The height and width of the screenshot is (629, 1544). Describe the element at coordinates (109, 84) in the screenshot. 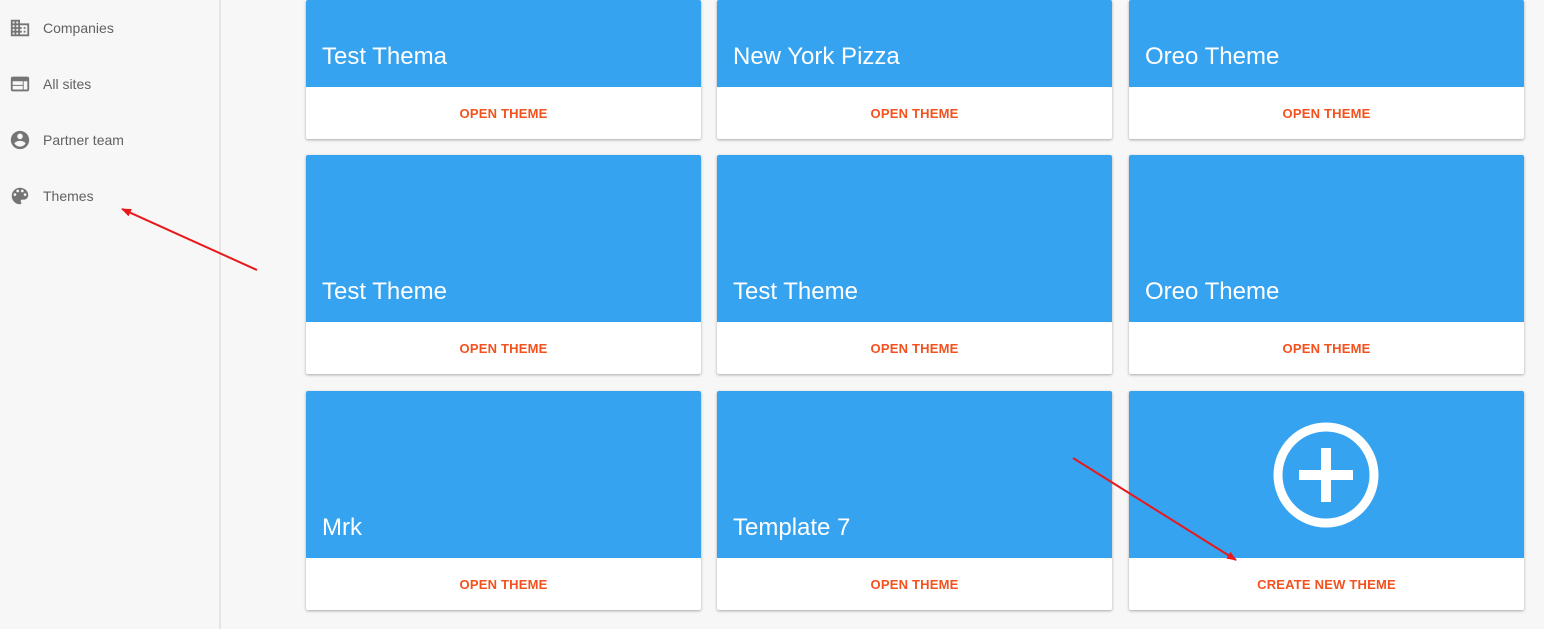

I see `sidebar-item-all-sites: All sites` at that location.